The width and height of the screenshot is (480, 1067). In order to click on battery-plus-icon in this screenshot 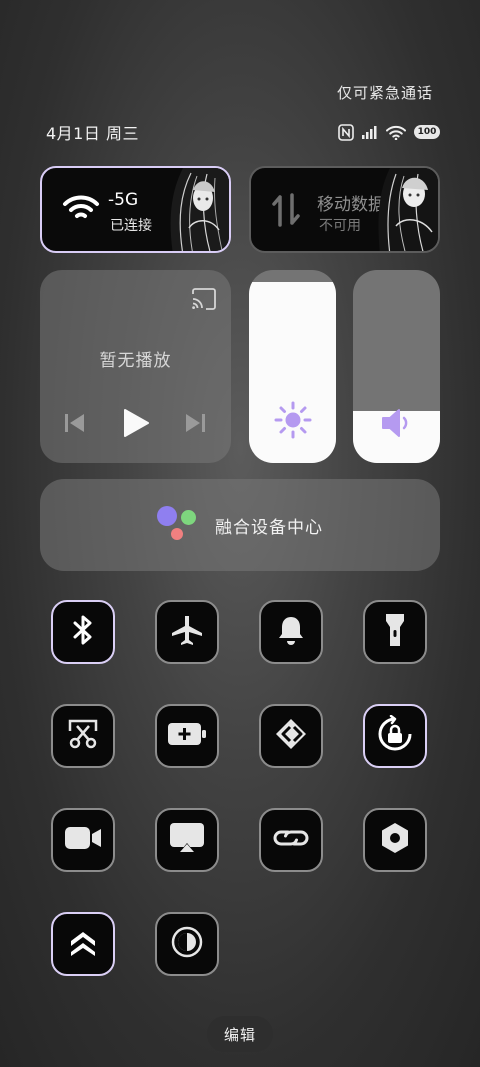, I will do `click(187, 736)`.